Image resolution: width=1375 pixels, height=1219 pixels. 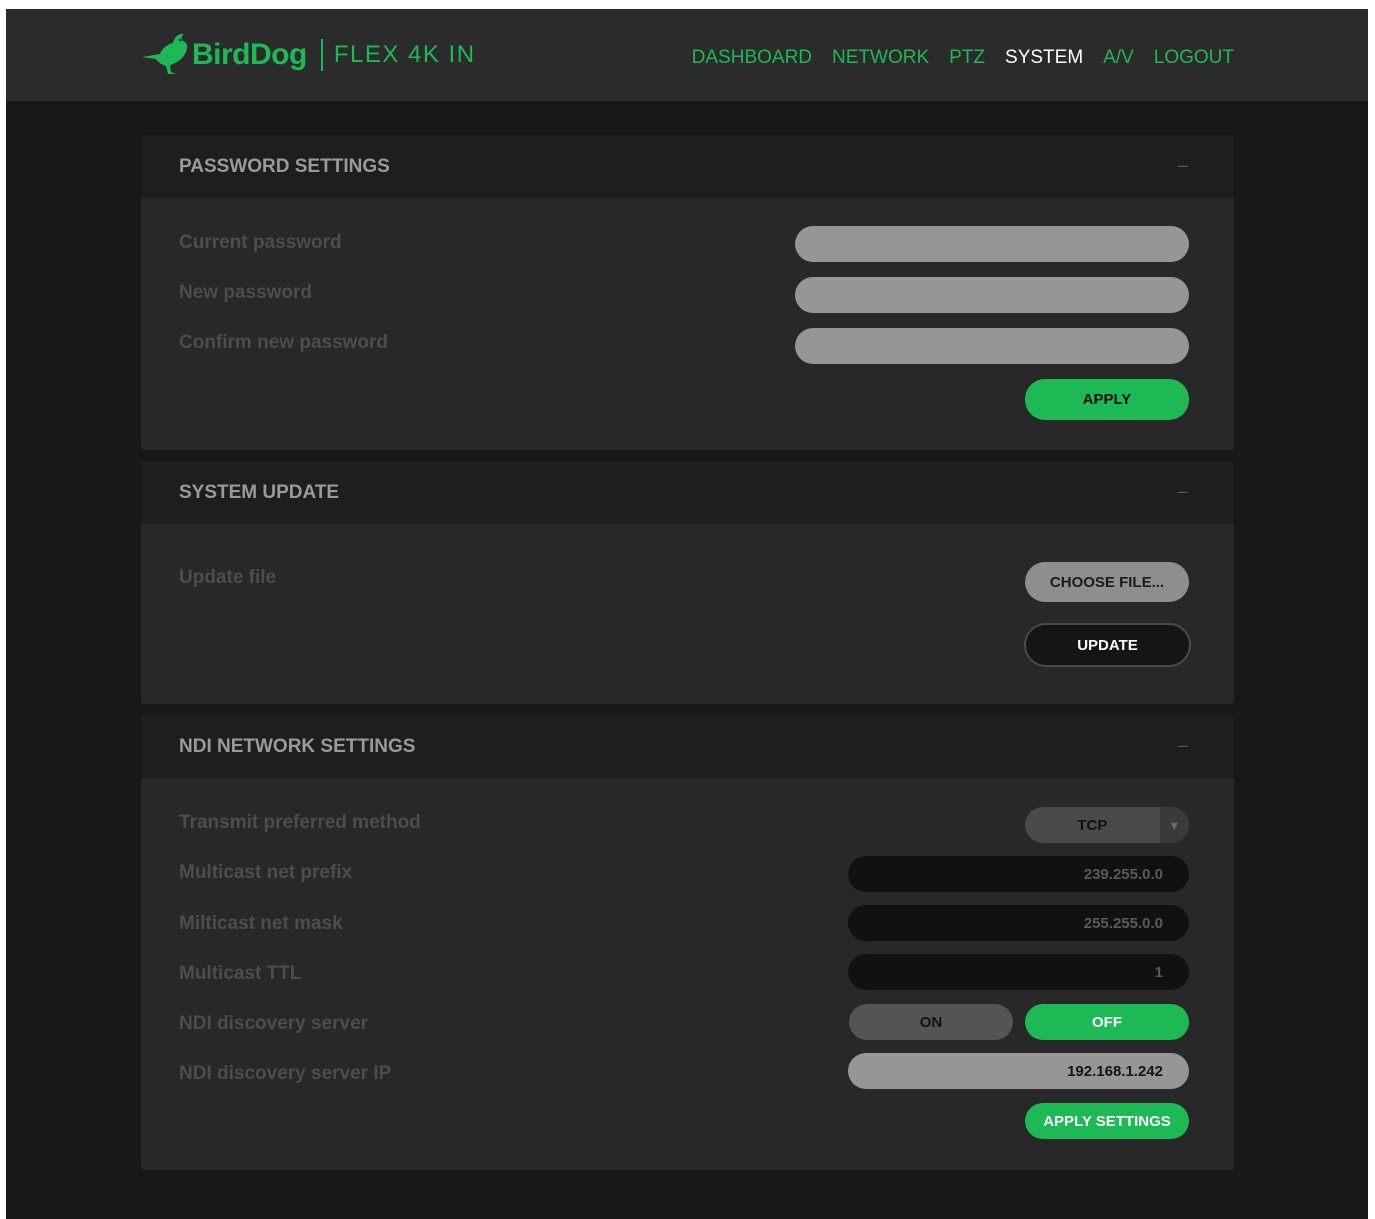 What do you see at coordinates (1174, 825) in the screenshot?
I see `chevron-down-icon: ▼` at bounding box center [1174, 825].